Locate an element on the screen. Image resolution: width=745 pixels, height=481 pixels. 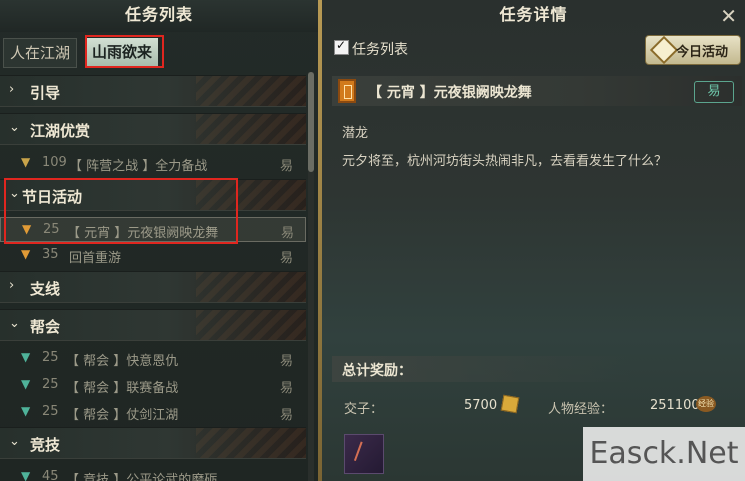
category-yindao: › 引导 is located at coordinates (153, 91).